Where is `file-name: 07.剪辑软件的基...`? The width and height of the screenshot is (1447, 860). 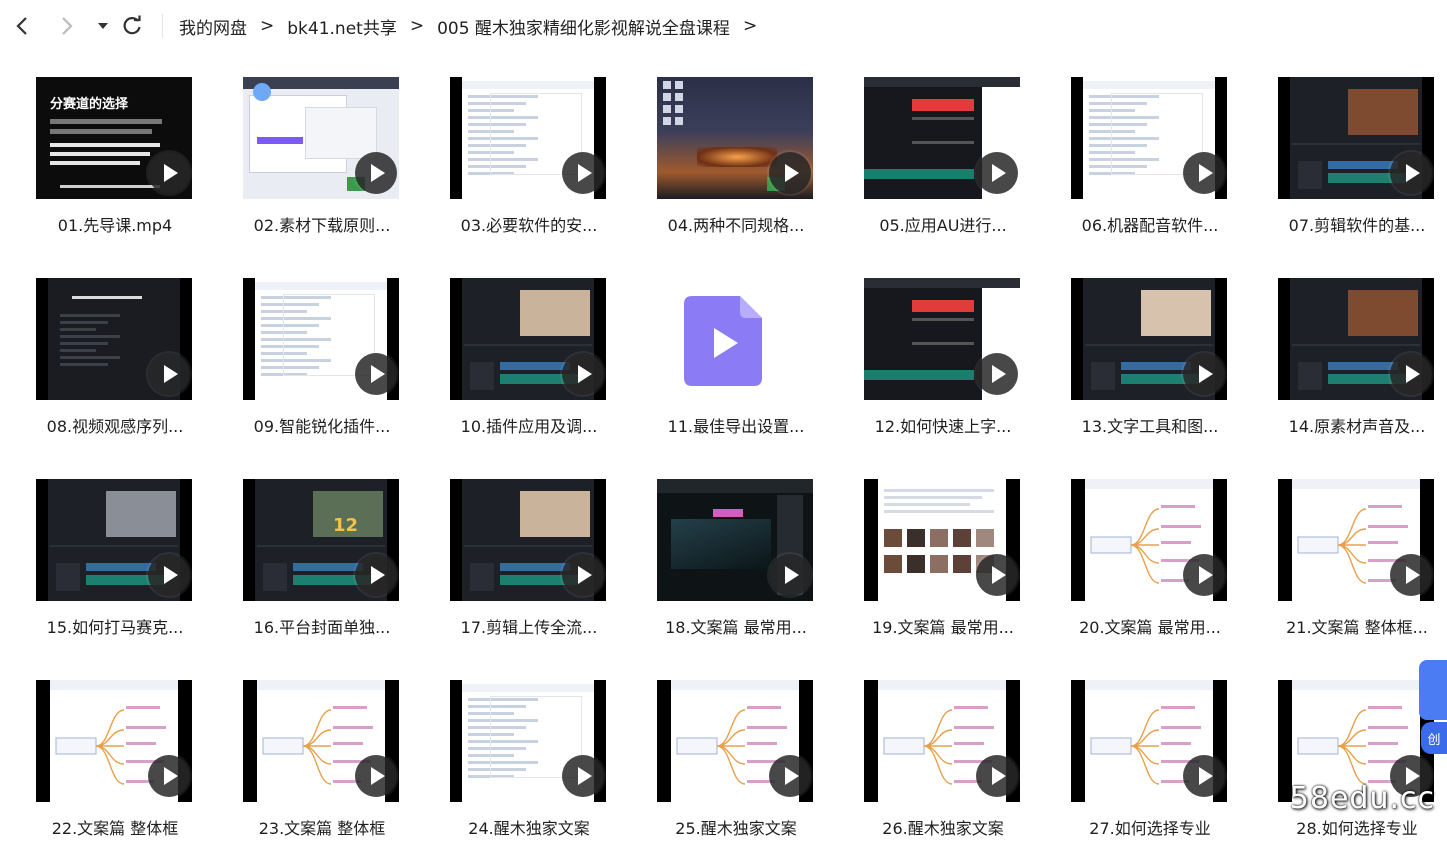 file-name: 07.剪辑软件的基... is located at coordinates (1357, 225).